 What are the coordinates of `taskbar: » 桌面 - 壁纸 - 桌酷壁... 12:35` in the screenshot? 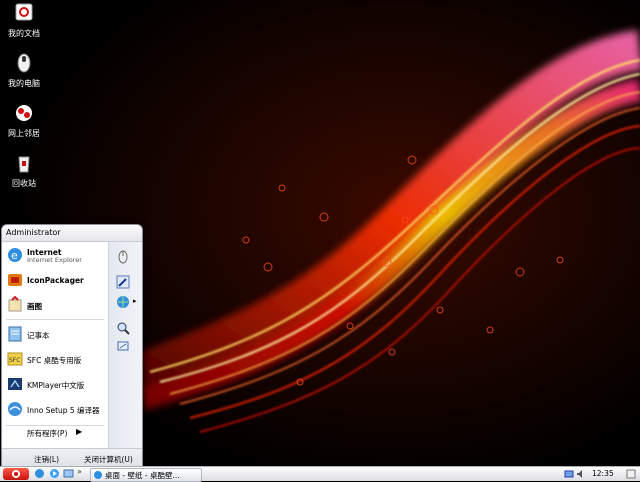 It's located at (320, 474).